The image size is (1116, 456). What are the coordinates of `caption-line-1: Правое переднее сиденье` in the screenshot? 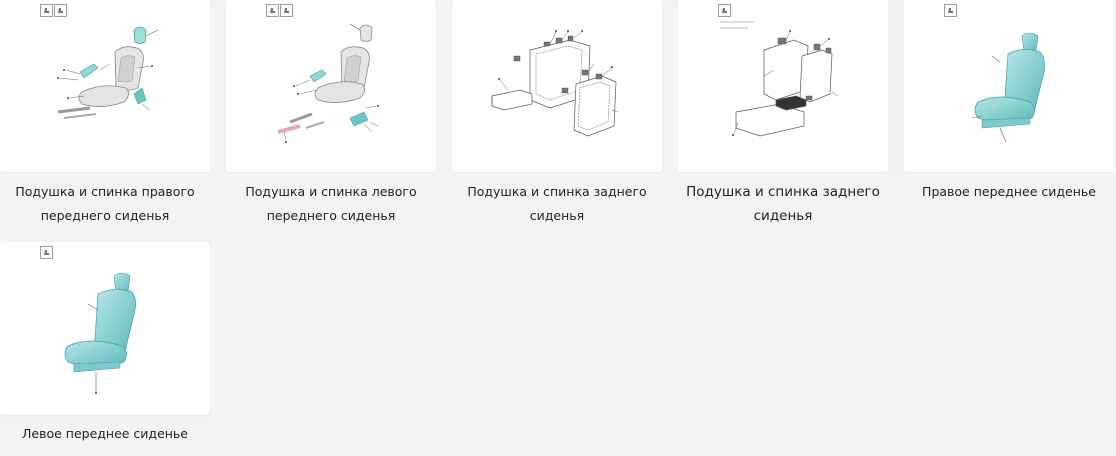 It's located at (1009, 191).